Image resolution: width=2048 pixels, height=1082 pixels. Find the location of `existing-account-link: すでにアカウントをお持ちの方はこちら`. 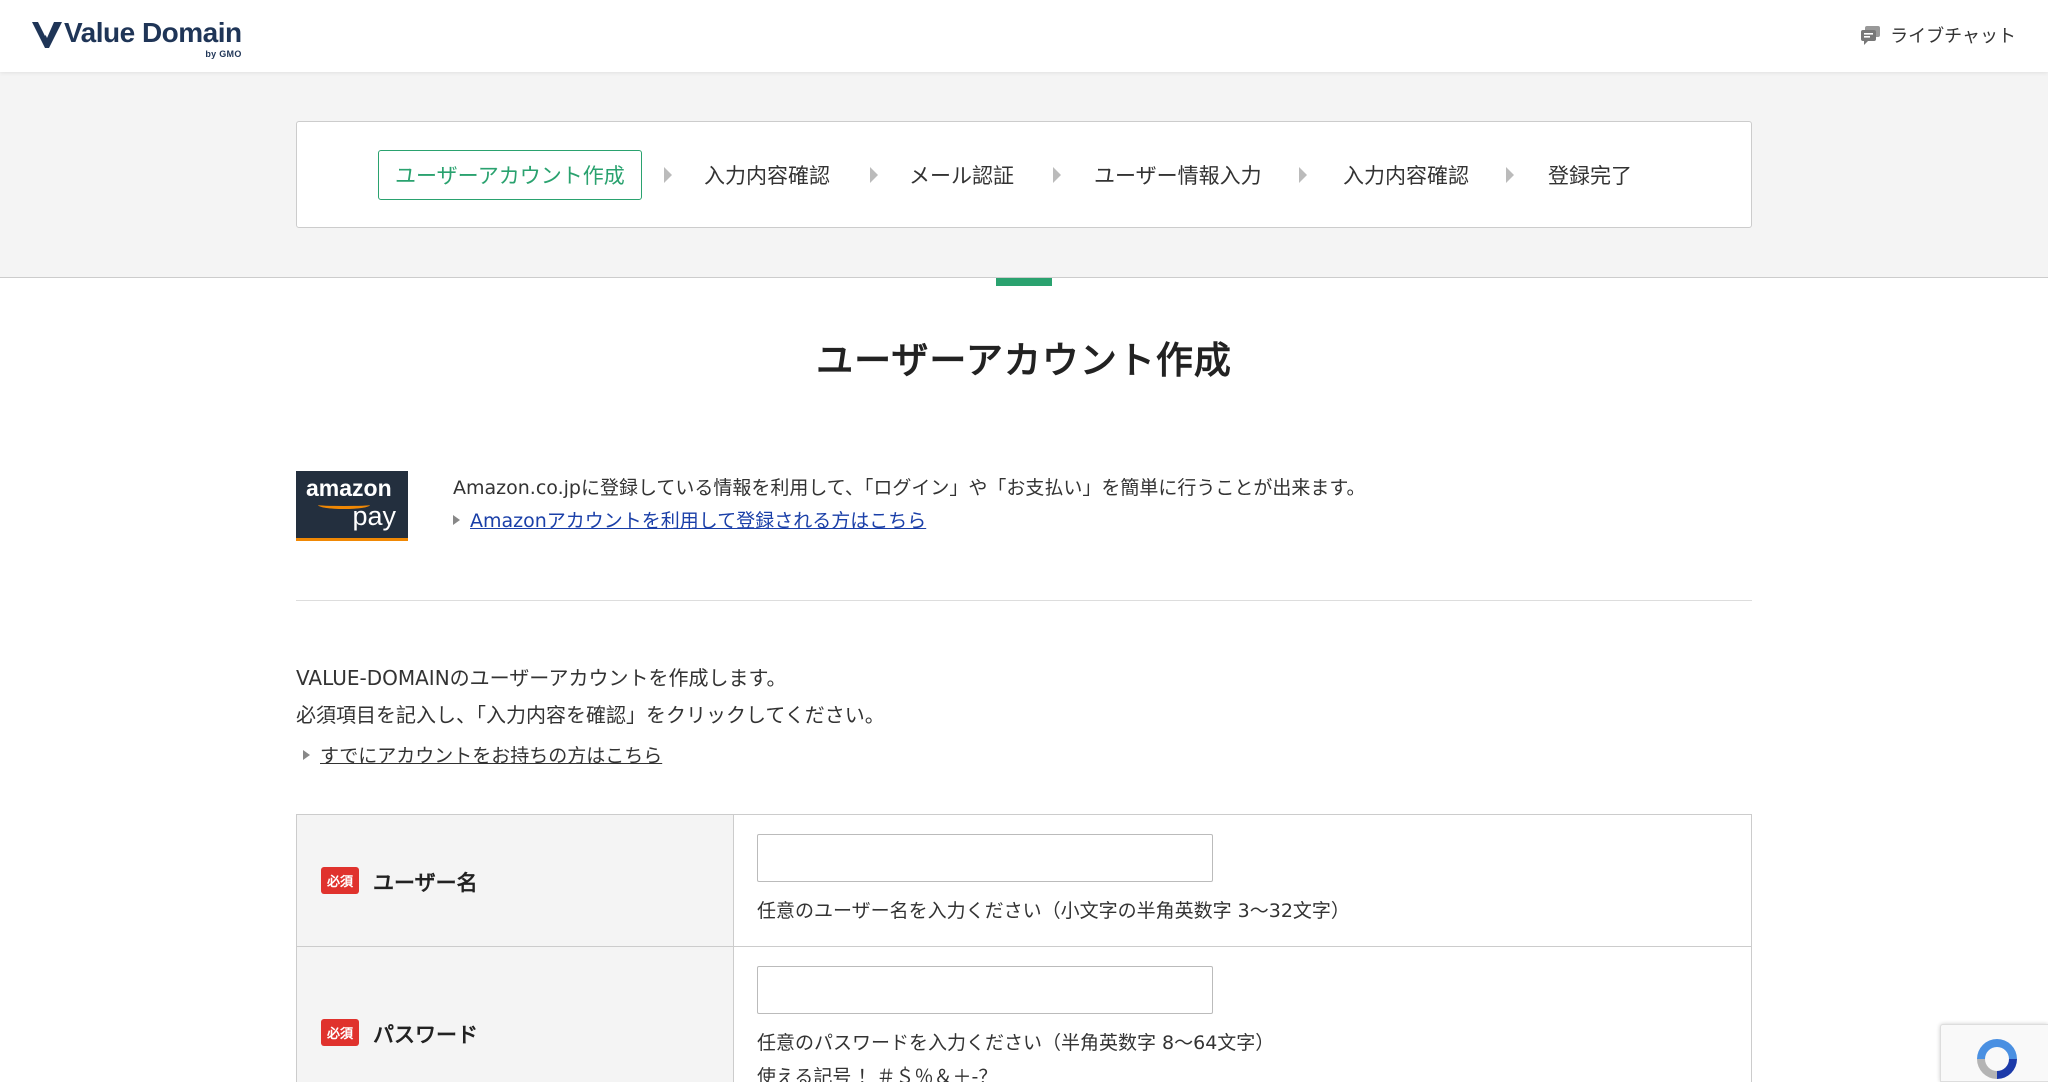

existing-account-link: すでにアカウントをお持ちの方はこちら is located at coordinates (491, 754).